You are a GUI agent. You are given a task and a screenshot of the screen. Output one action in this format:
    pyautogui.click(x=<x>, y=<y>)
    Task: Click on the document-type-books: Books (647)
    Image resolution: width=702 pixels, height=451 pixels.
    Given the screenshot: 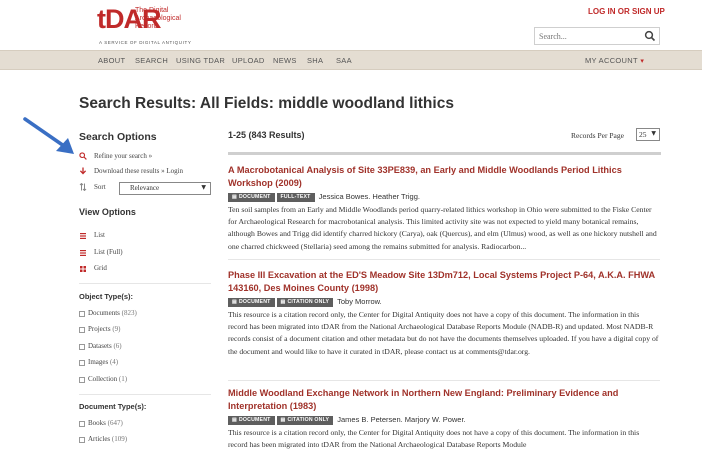 What is the action you would take?
    pyautogui.click(x=105, y=423)
    